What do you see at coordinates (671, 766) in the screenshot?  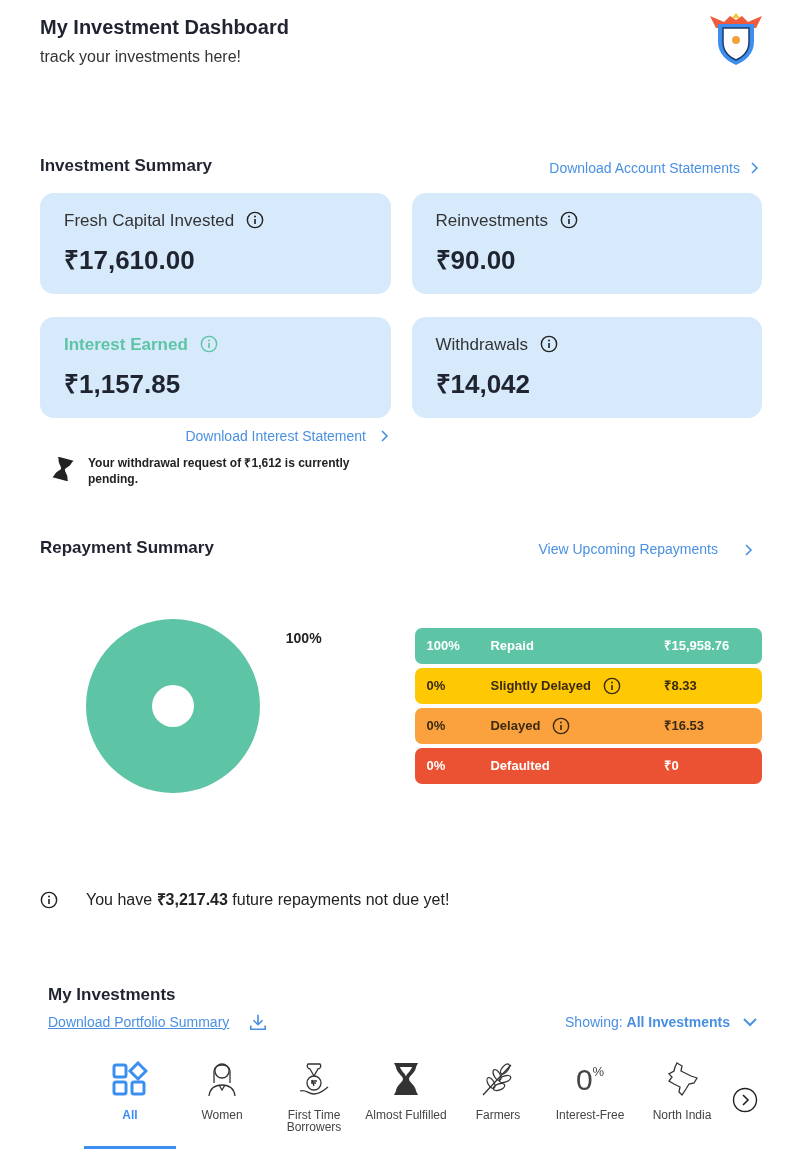 I see `row-amount: ₹0` at bounding box center [671, 766].